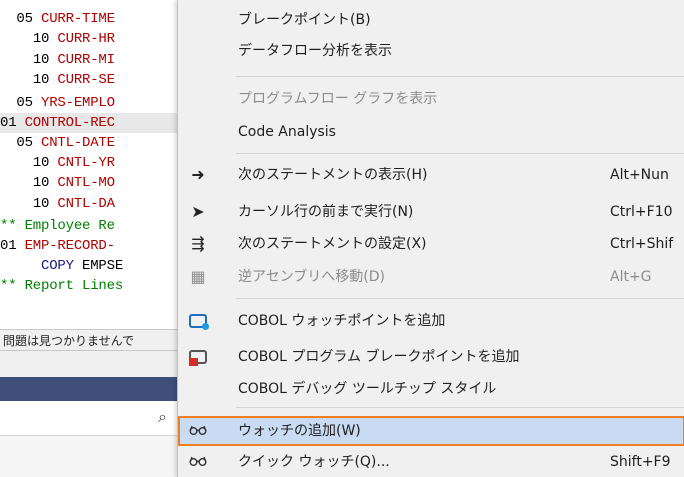 The height and width of the screenshot is (477, 684). I want to click on menu-item: プログラムフロー グラフを表示, so click(431, 99).